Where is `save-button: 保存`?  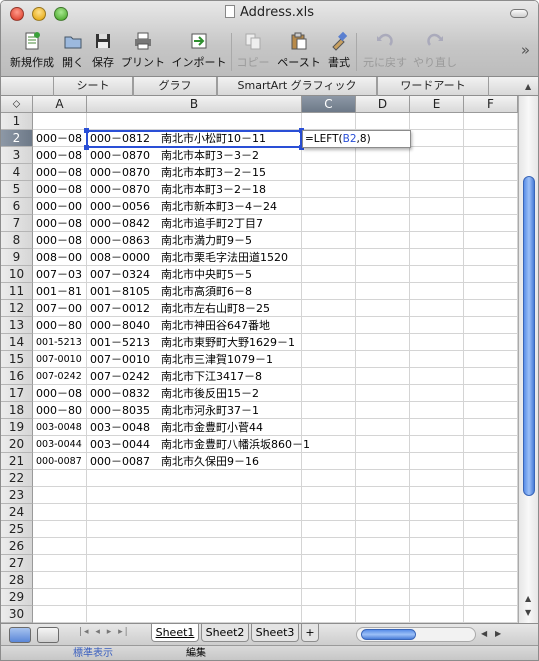 save-button: 保存 is located at coordinates (103, 52).